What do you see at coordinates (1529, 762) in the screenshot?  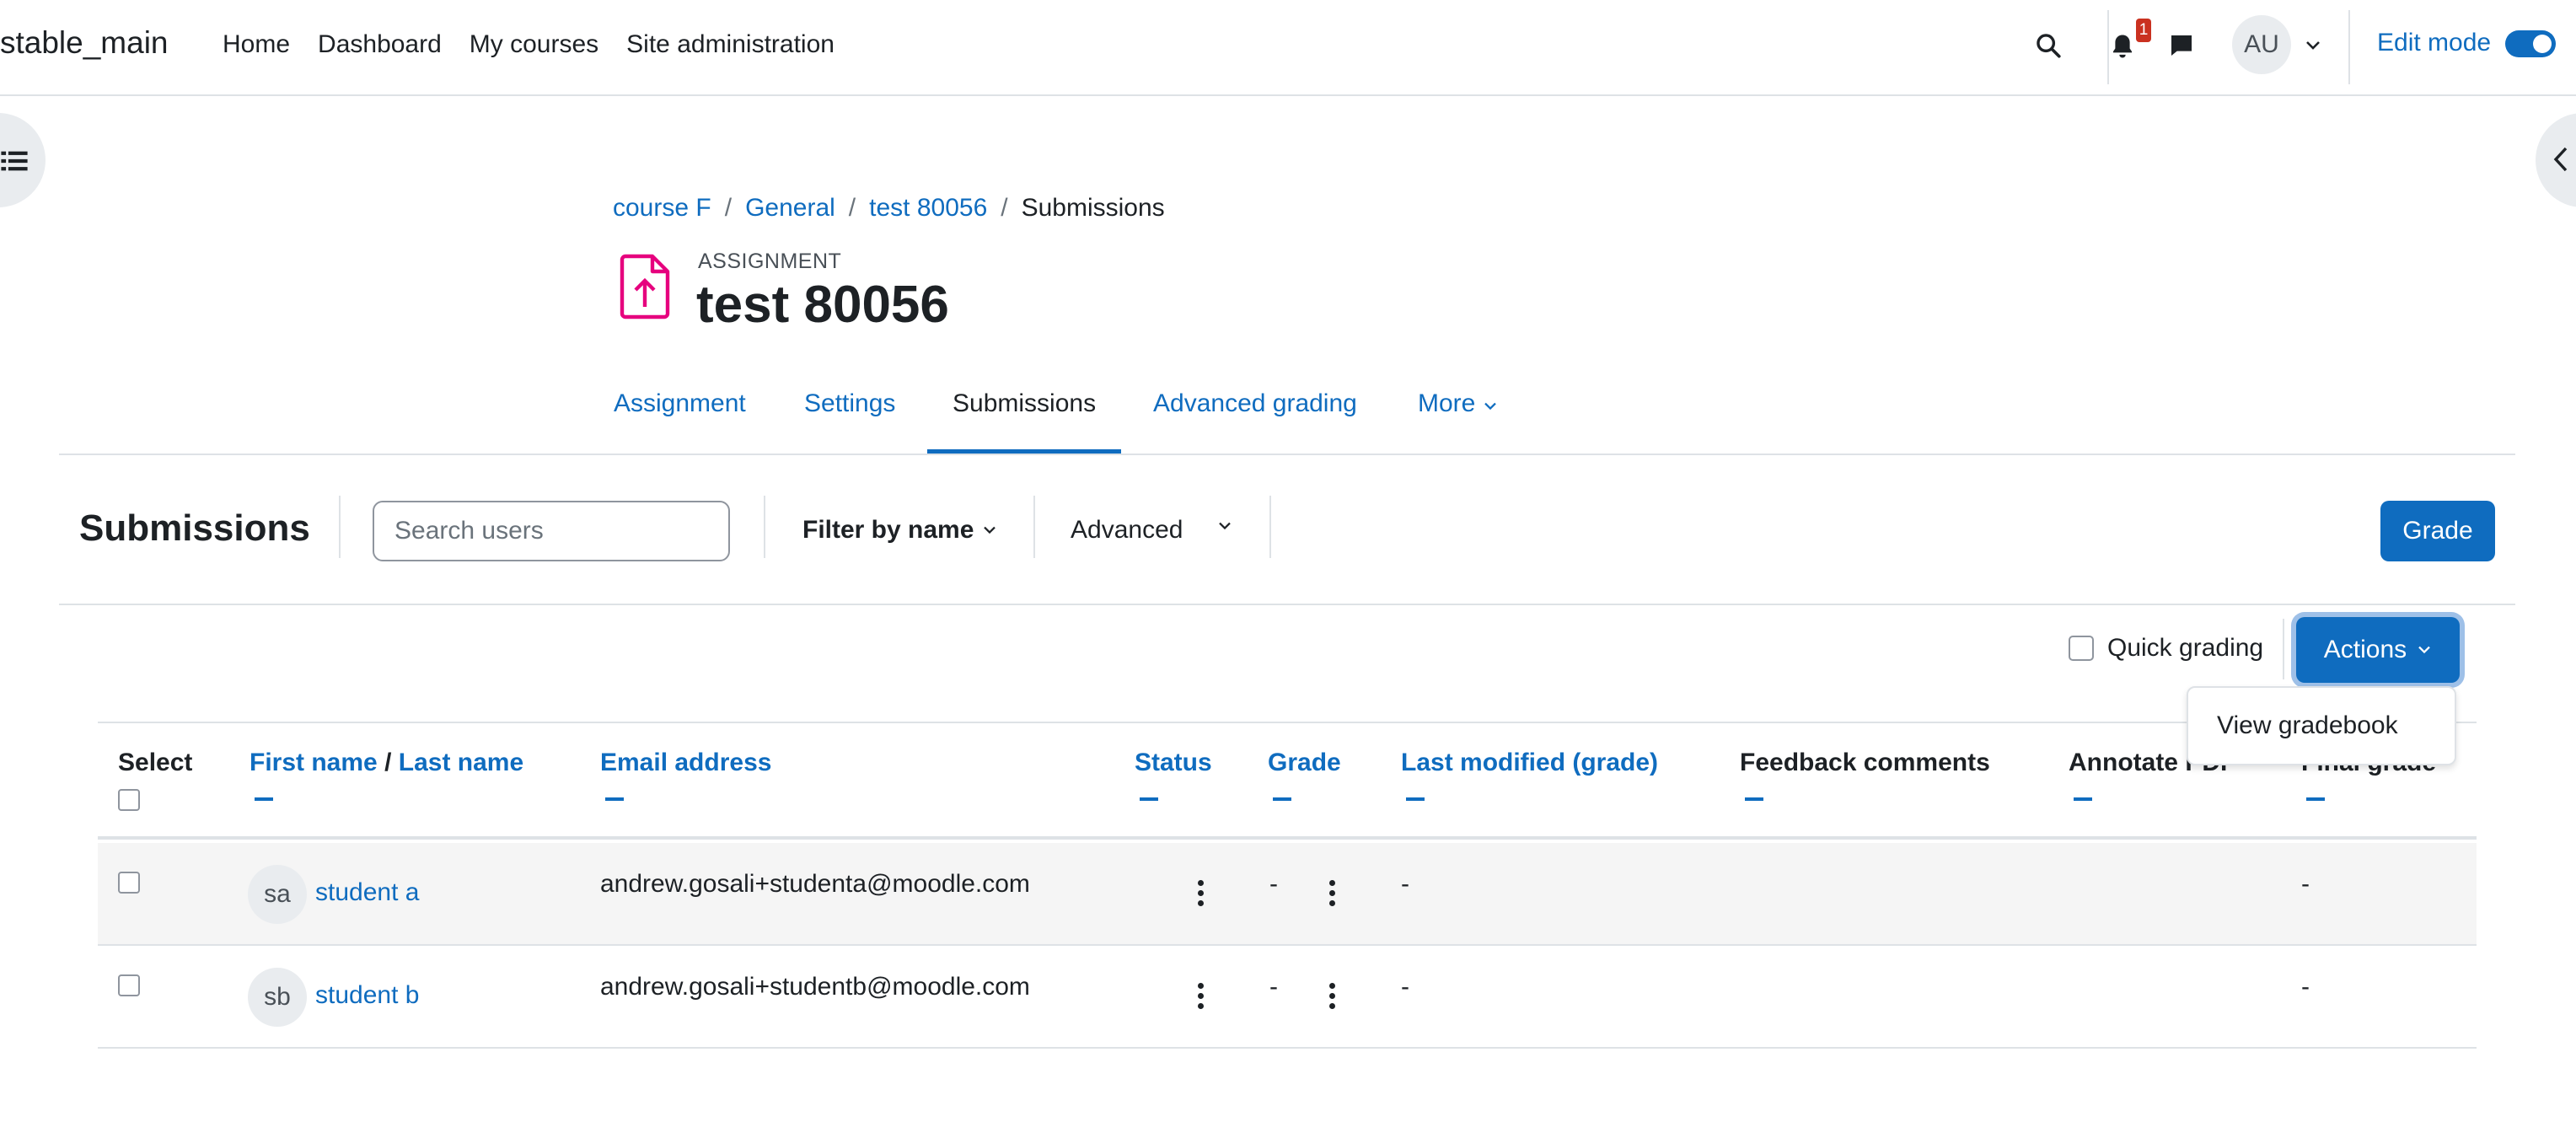 I see `header-last-modified: Last modified (grade)` at bounding box center [1529, 762].